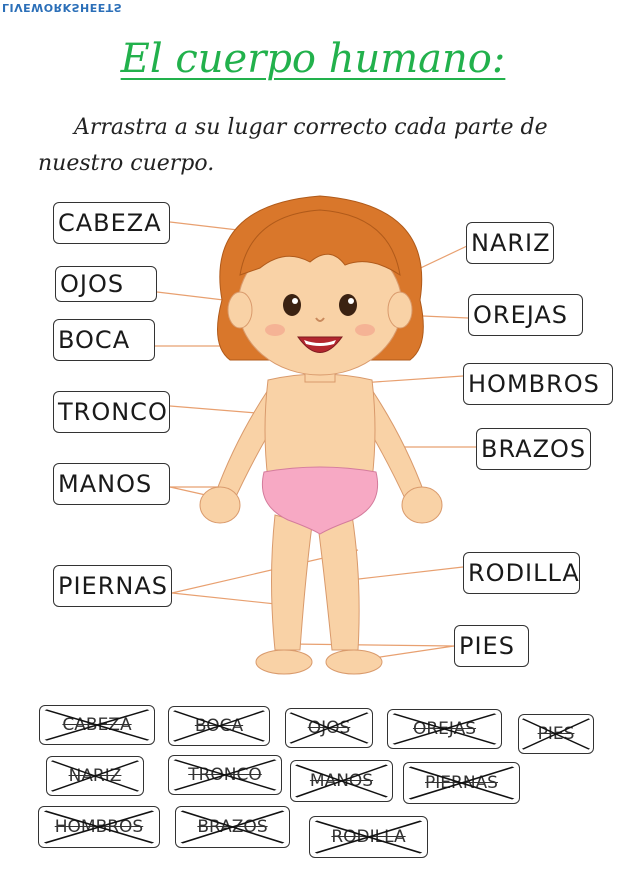 This screenshot has height=886, width=626. I want to click on bank-item-piernas: PIERNAS, so click(461, 783).